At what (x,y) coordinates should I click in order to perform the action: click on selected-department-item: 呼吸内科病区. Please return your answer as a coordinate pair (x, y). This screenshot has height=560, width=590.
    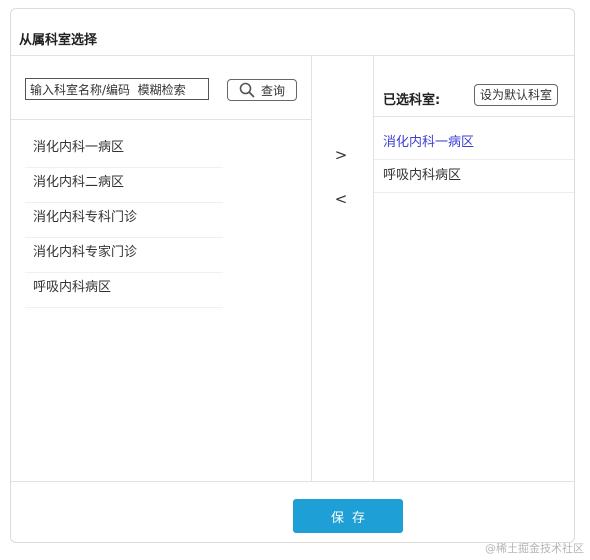
    Looking at the image, I should click on (474, 176).